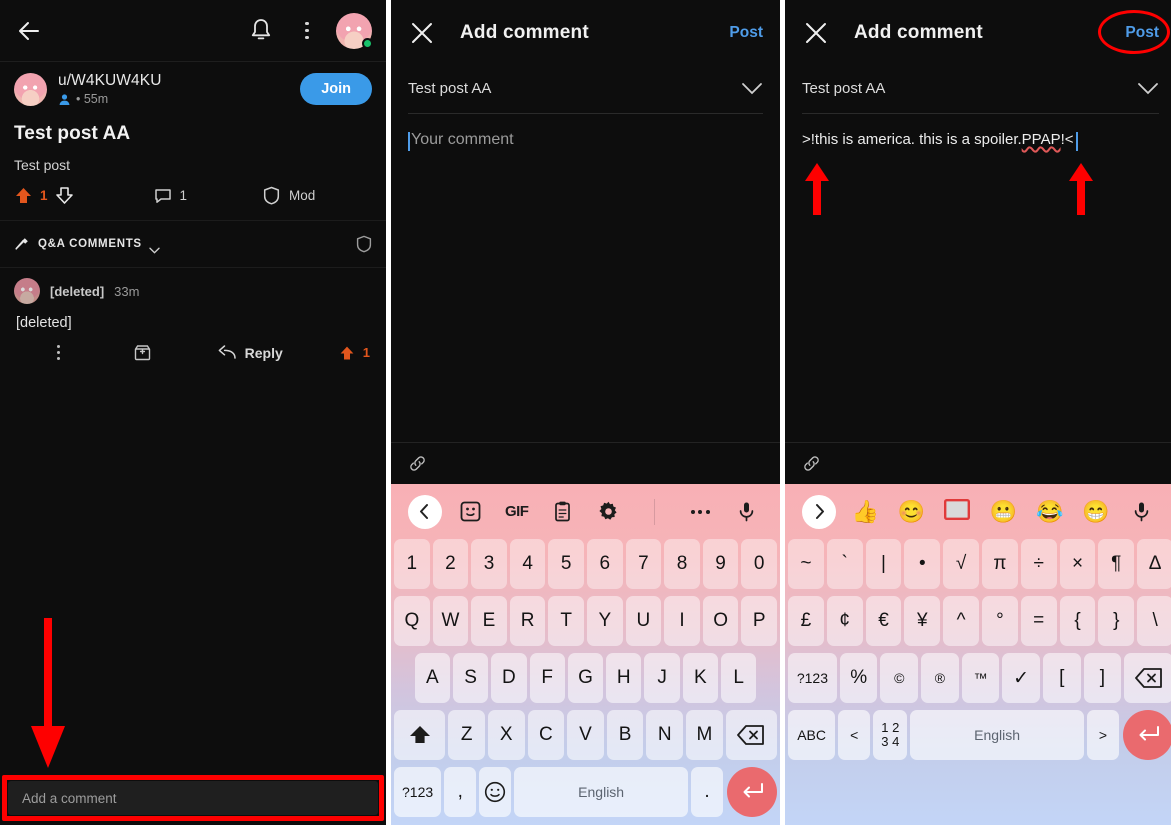  Describe the element at coordinates (566, 621) in the screenshot. I see `key-t: T` at that location.